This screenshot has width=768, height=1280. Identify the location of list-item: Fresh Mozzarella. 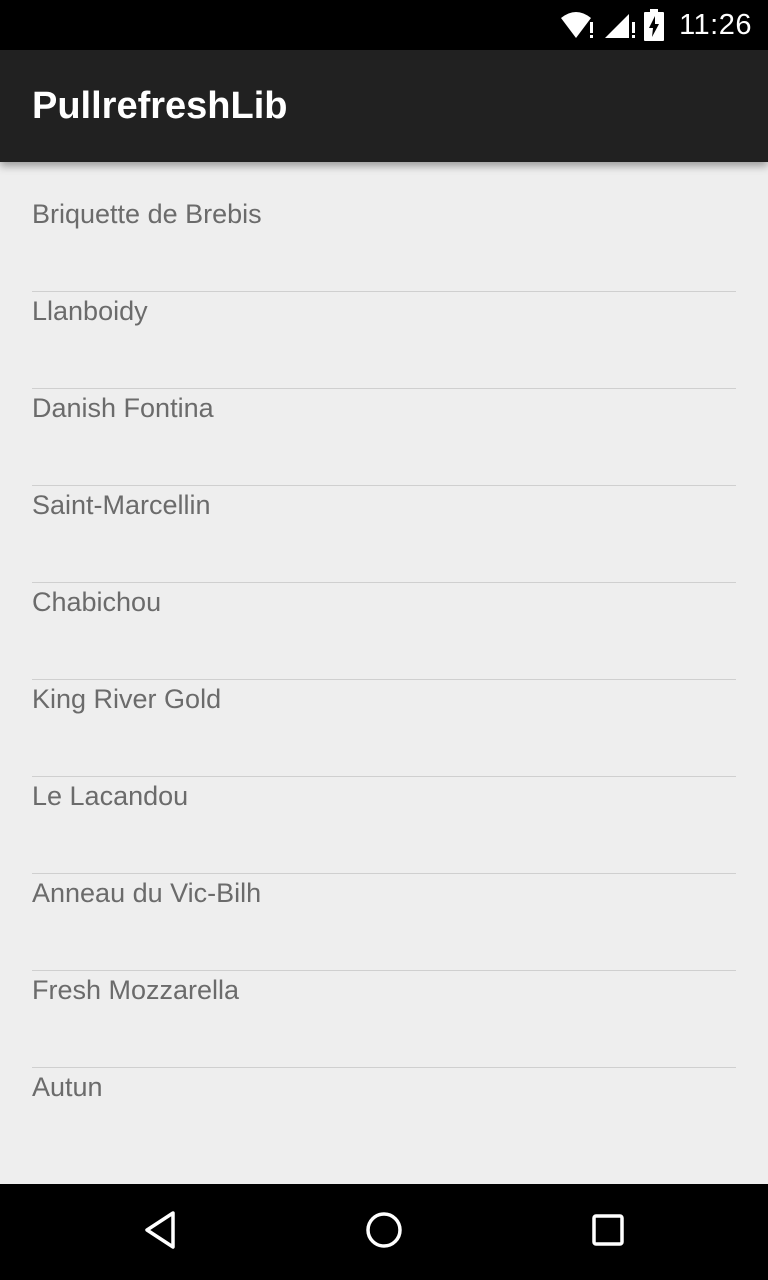
(384, 986).